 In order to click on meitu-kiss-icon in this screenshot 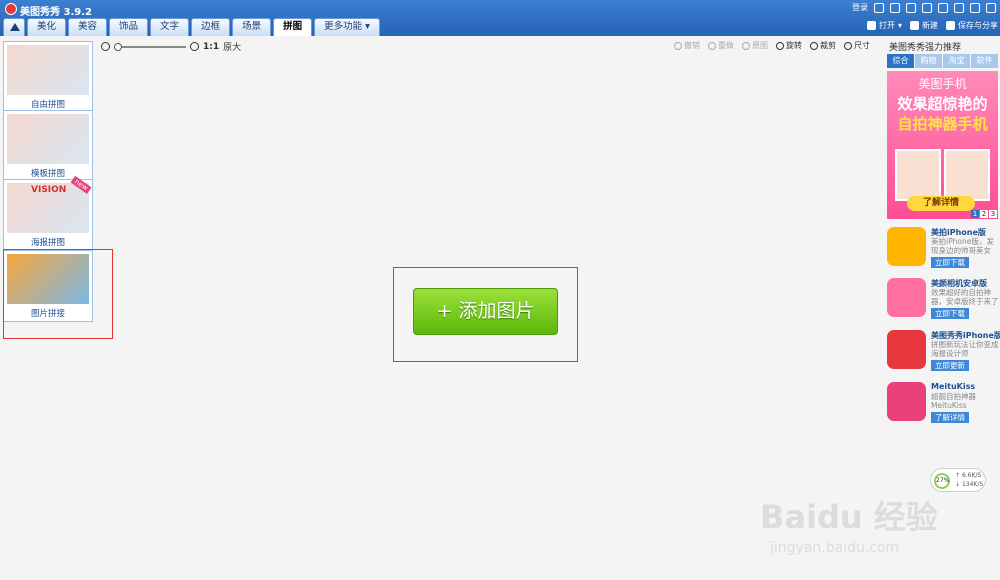, I will do `click(906, 401)`.